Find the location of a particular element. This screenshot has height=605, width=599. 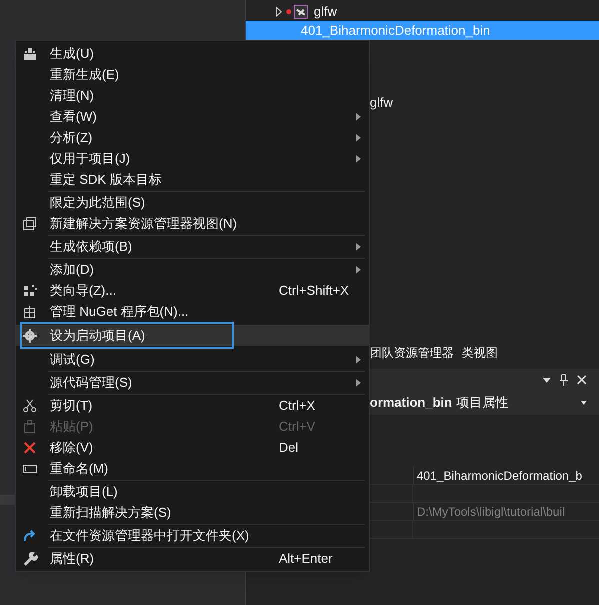

clipboard-icon is located at coordinates (30, 426).